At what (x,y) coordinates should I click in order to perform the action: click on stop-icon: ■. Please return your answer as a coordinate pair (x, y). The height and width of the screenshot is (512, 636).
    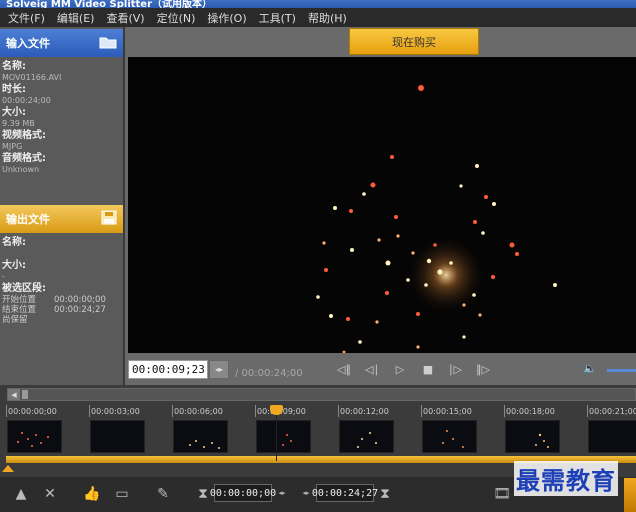
    Looking at the image, I should click on (428, 369).